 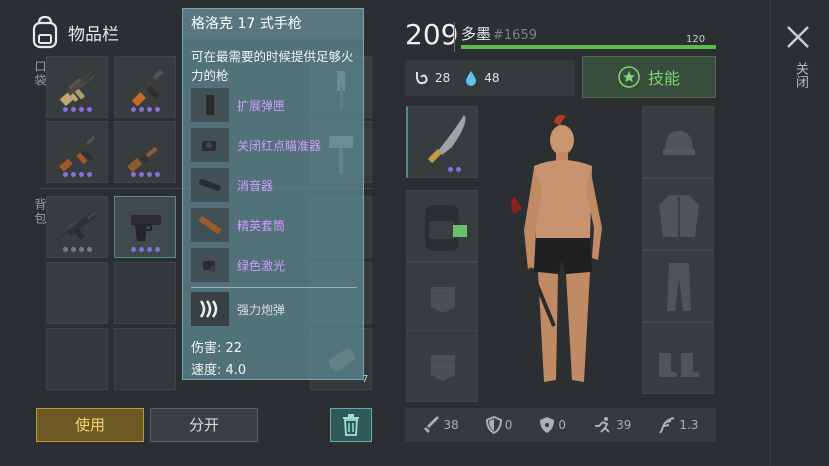 I want to click on close-button, so click(x=798, y=37).